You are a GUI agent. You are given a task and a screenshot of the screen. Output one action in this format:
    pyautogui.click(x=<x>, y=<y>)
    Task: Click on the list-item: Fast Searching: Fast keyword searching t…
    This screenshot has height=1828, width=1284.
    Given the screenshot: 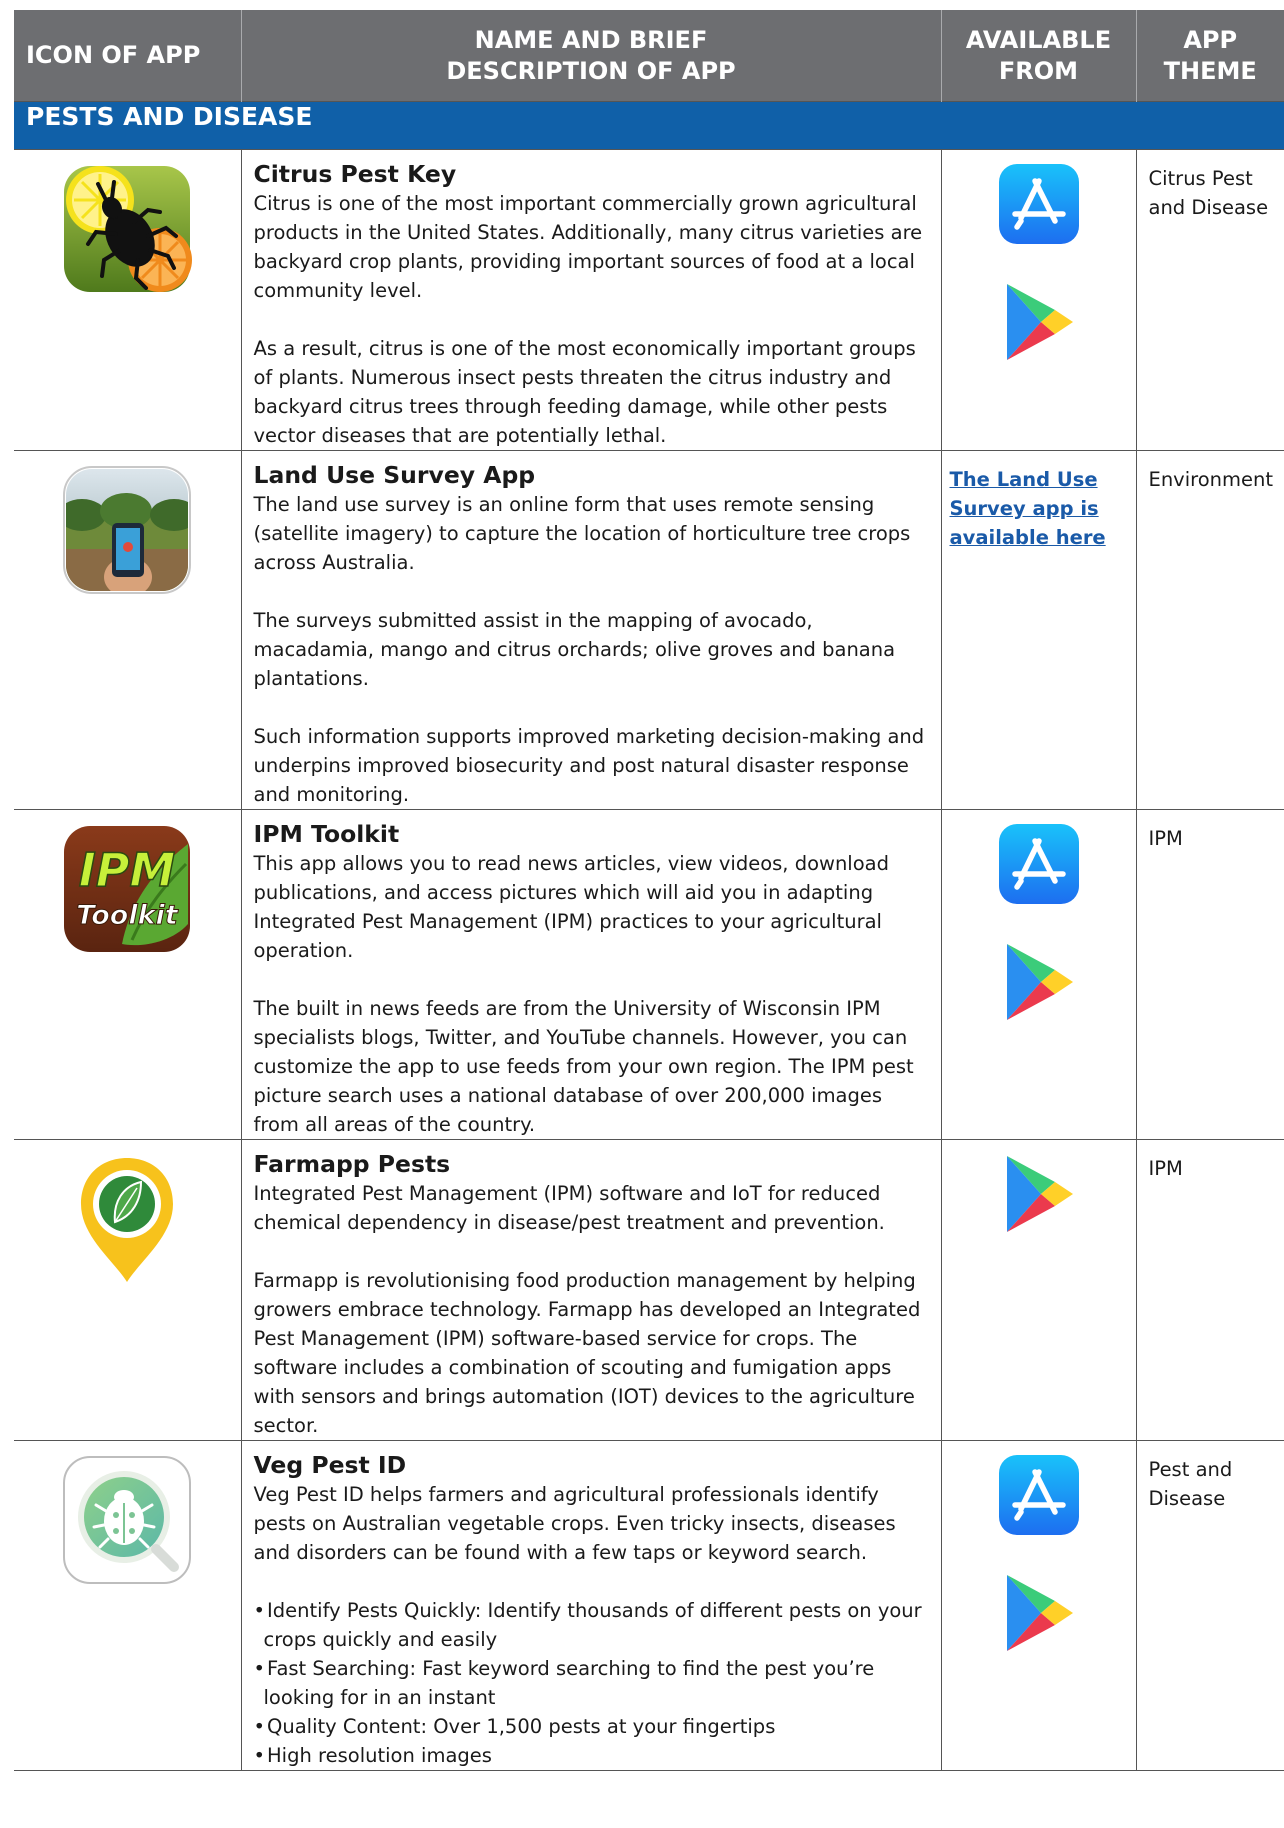 What is the action you would take?
    pyautogui.click(x=592, y=1683)
    